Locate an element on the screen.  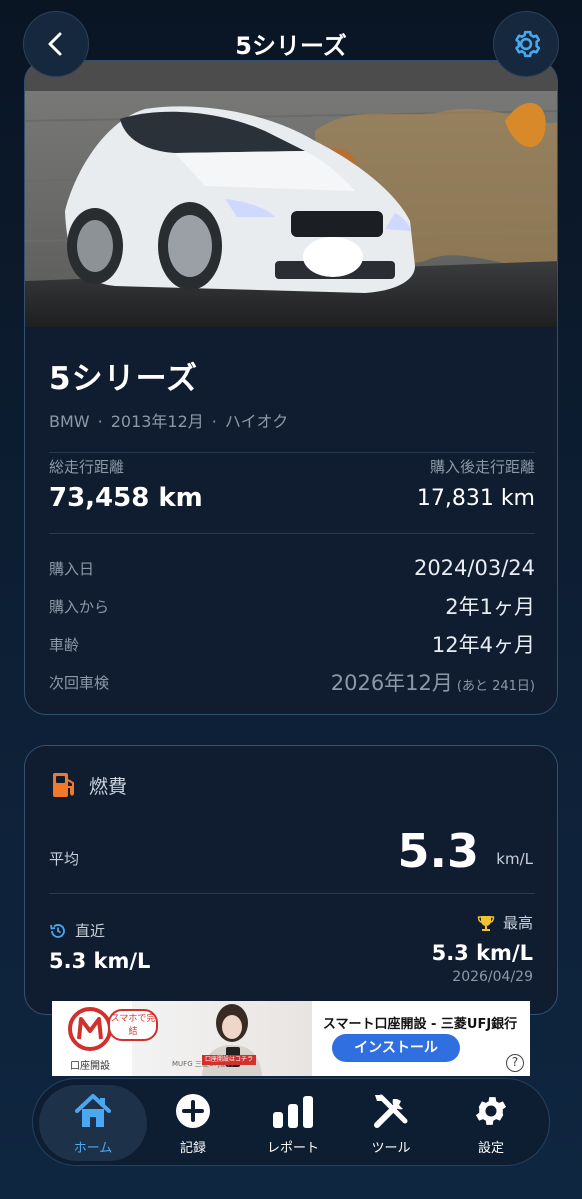
car-year: 2013年12月 is located at coordinates (157, 421).